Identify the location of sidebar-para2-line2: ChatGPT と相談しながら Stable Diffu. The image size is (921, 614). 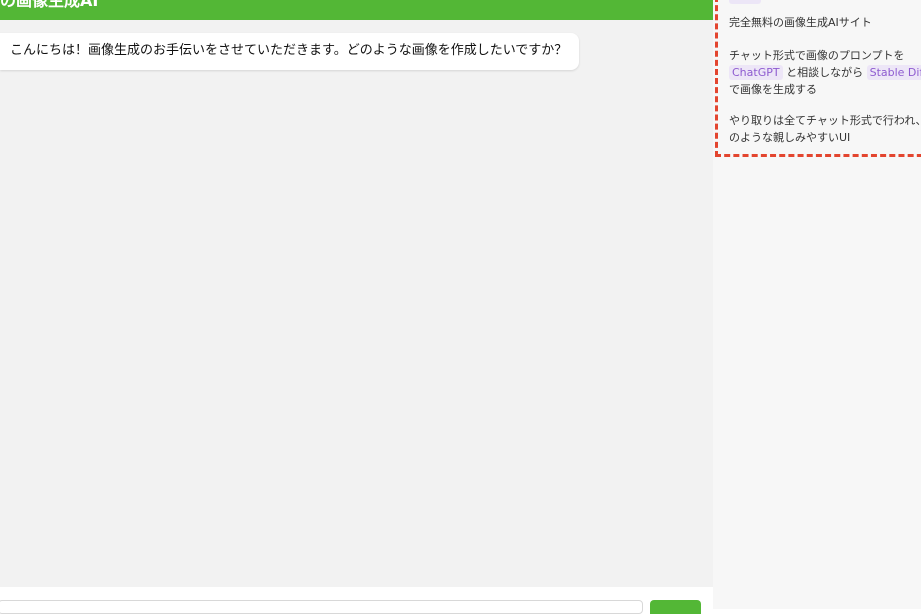
(825, 72).